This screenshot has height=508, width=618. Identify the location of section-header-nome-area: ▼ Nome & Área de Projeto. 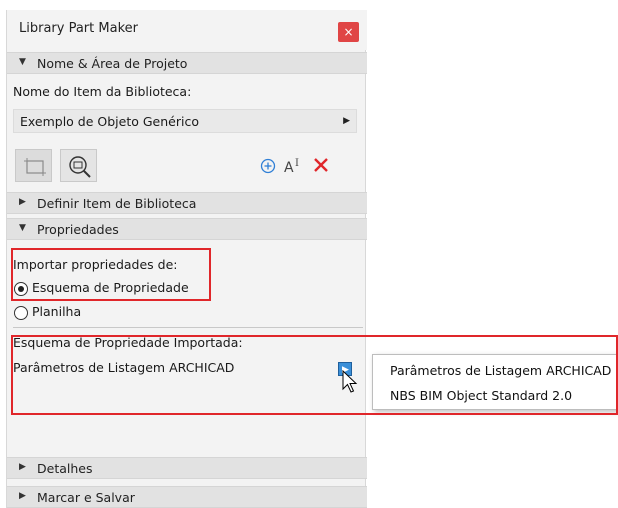
(187, 63).